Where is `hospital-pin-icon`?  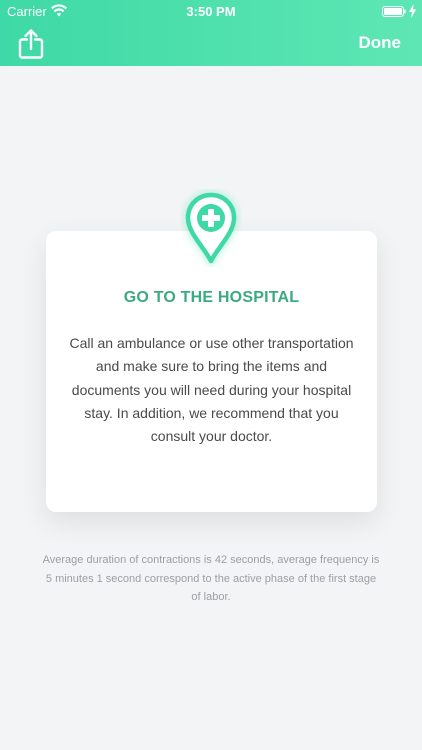
hospital-pin-icon is located at coordinates (211, 229).